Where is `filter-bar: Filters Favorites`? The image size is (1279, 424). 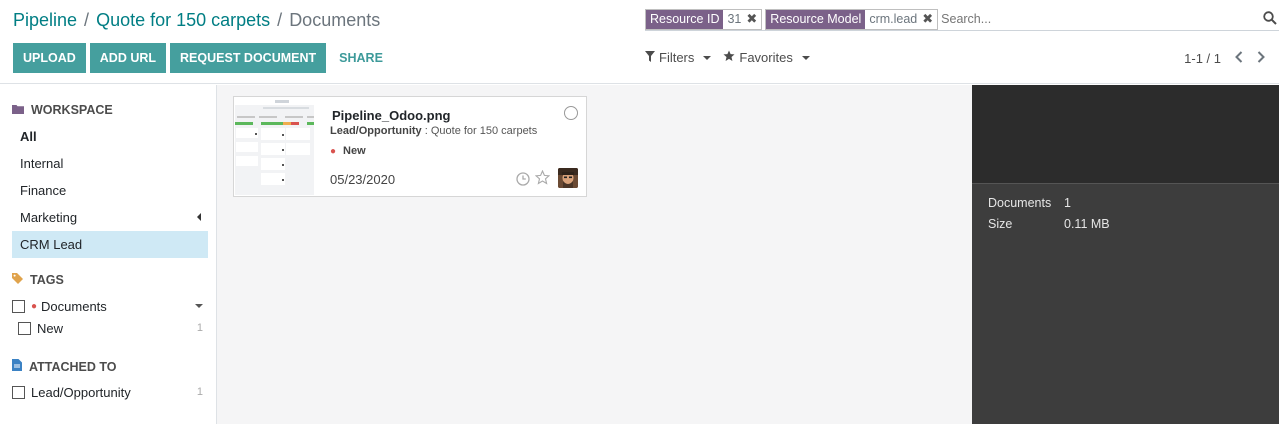 filter-bar: Filters Favorites is located at coordinates (727, 57).